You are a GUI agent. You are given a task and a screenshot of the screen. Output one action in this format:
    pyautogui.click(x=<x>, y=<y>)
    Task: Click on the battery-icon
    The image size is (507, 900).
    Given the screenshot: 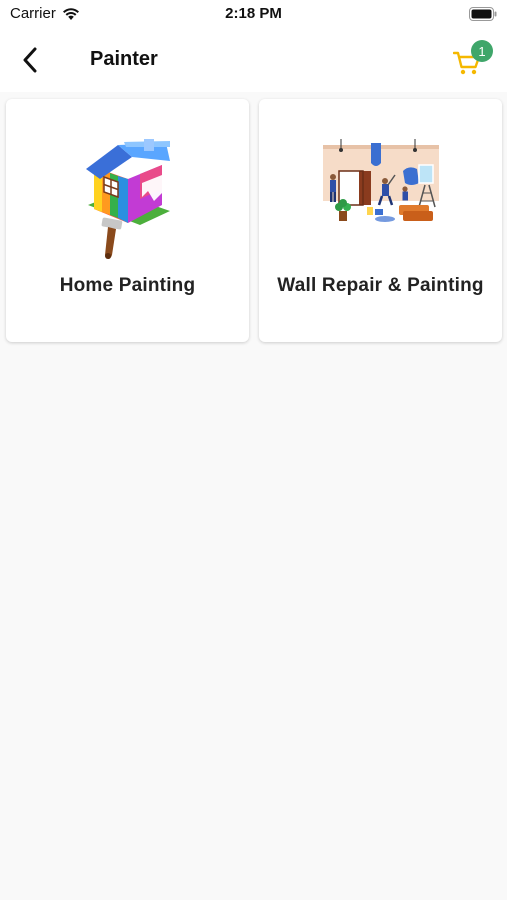 What is the action you would take?
    pyautogui.click(x=483, y=14)
    